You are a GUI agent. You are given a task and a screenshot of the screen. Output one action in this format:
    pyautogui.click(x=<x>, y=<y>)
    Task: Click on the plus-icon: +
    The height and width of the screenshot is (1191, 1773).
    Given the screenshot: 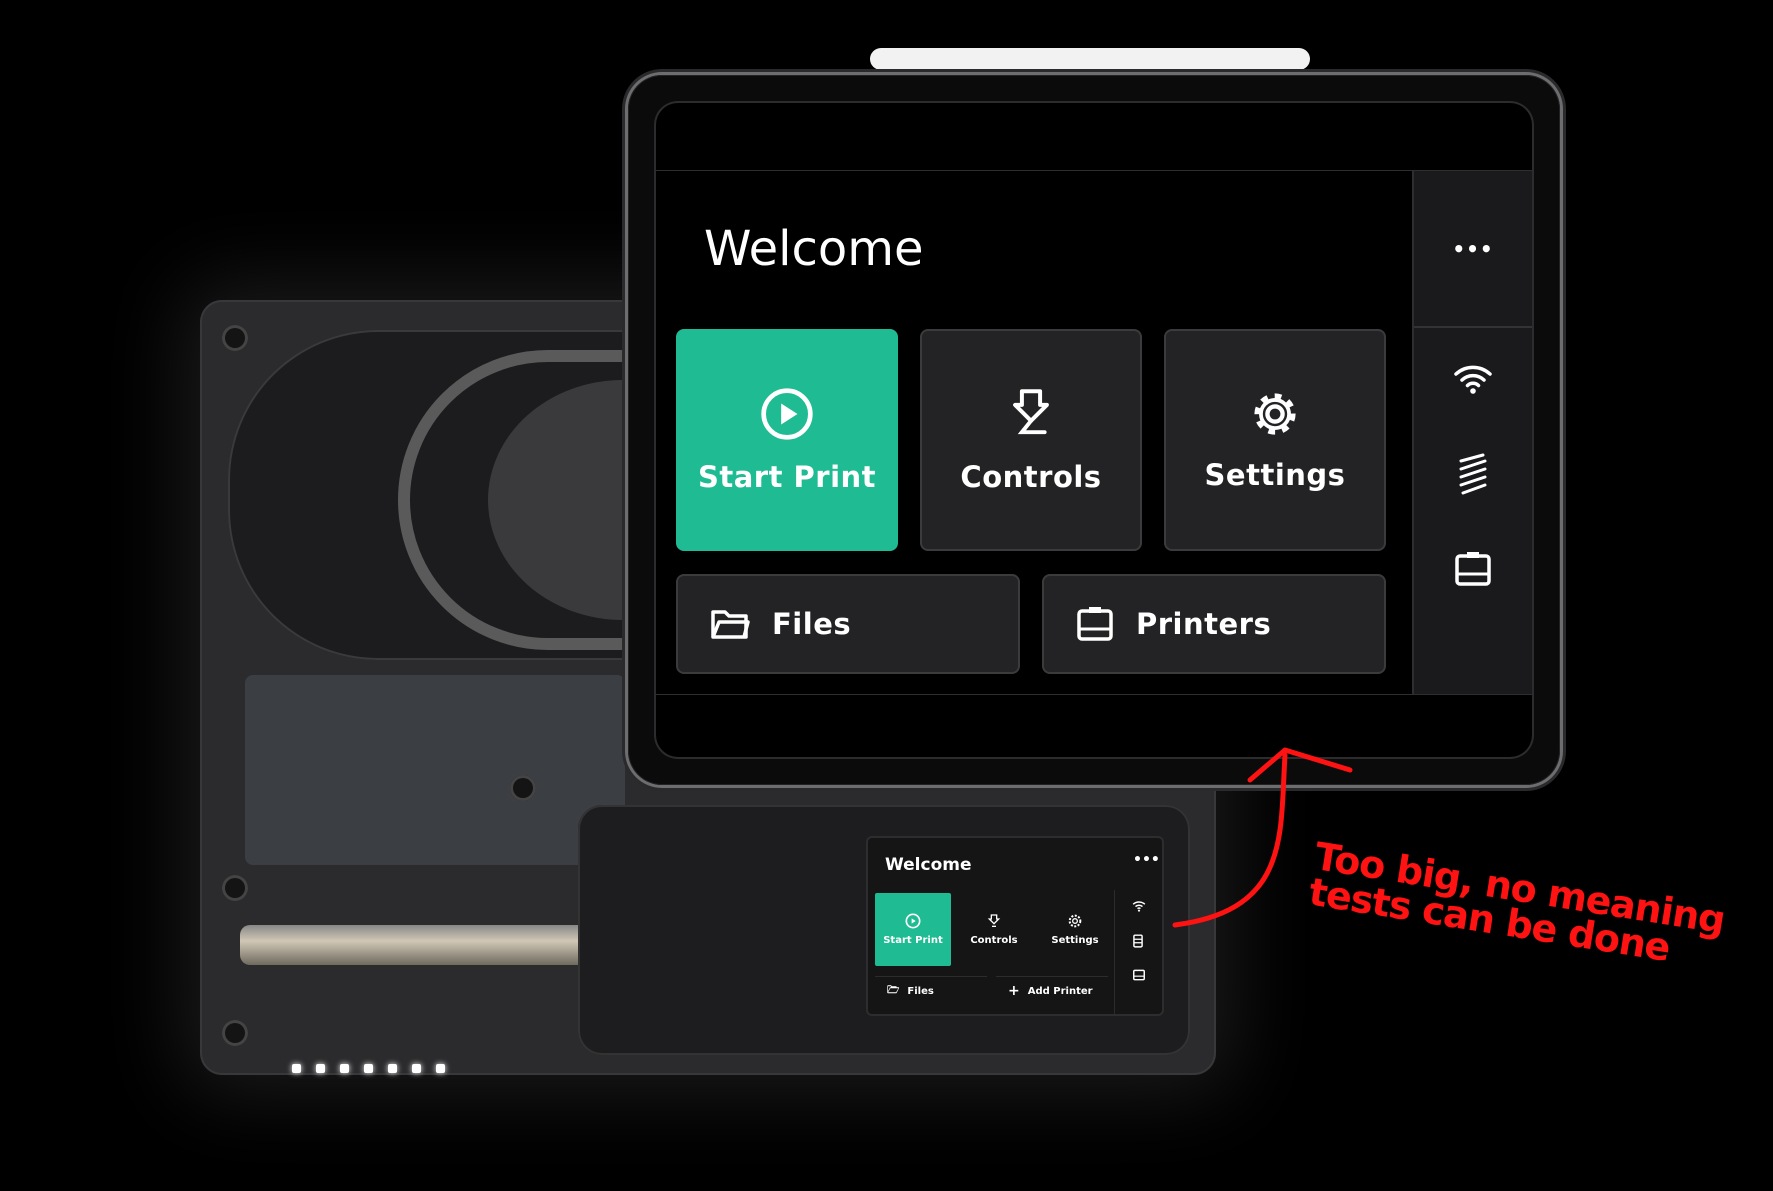 What is the action you would take?
    pyautogui.click(x=1014, y=991)
    